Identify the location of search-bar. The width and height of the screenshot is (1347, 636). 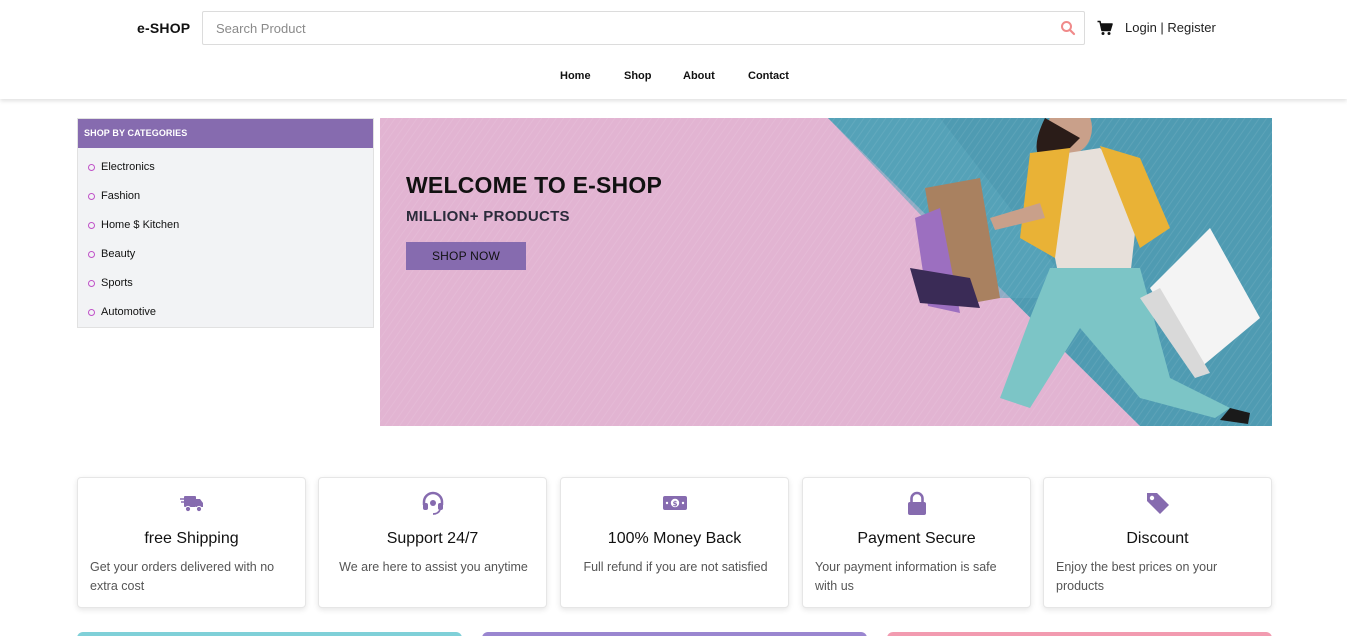
(643, 28).